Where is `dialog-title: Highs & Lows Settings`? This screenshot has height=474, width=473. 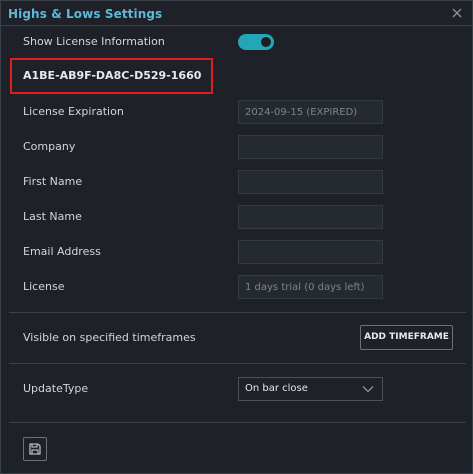 dialog-title: Highs & Lows Settings is located at coordinates (85, 14).